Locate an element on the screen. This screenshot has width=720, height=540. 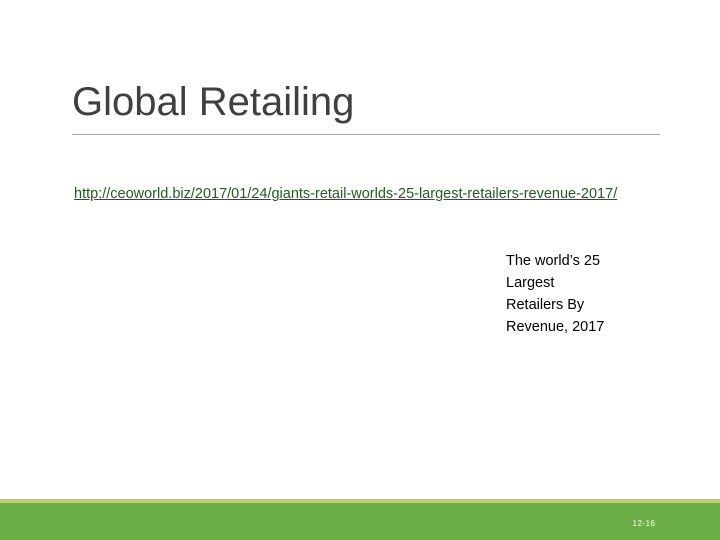
caption-line: The world’s 25 is located at coordinates (553, 261).